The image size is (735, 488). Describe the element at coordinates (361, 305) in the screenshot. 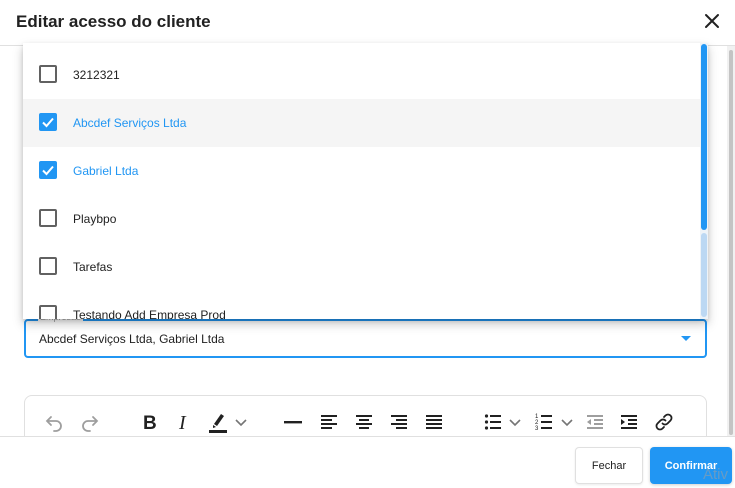

I see `list-item: Testando Add Empresa Prod` at that location.